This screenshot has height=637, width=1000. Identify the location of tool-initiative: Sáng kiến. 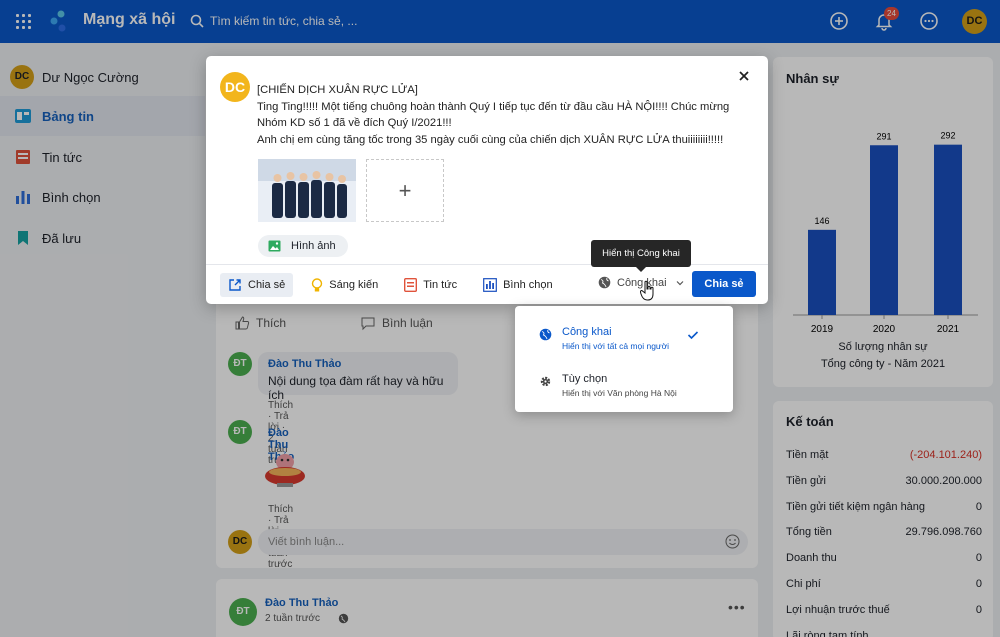
(344, 285).